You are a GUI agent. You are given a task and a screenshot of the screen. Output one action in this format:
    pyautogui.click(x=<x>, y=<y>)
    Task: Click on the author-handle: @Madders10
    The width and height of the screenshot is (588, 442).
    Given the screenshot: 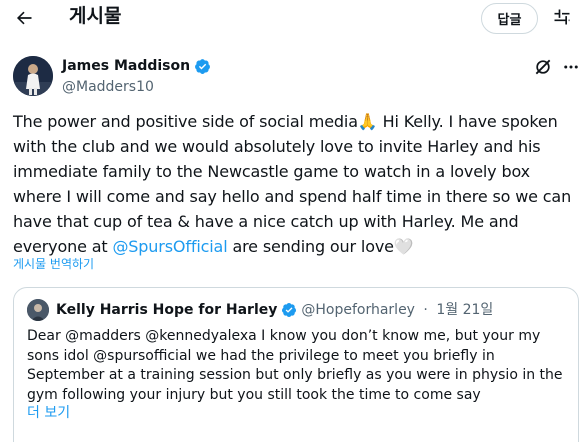 What is the action you would take?
    pyautogui.click(x=108, y=87)
    